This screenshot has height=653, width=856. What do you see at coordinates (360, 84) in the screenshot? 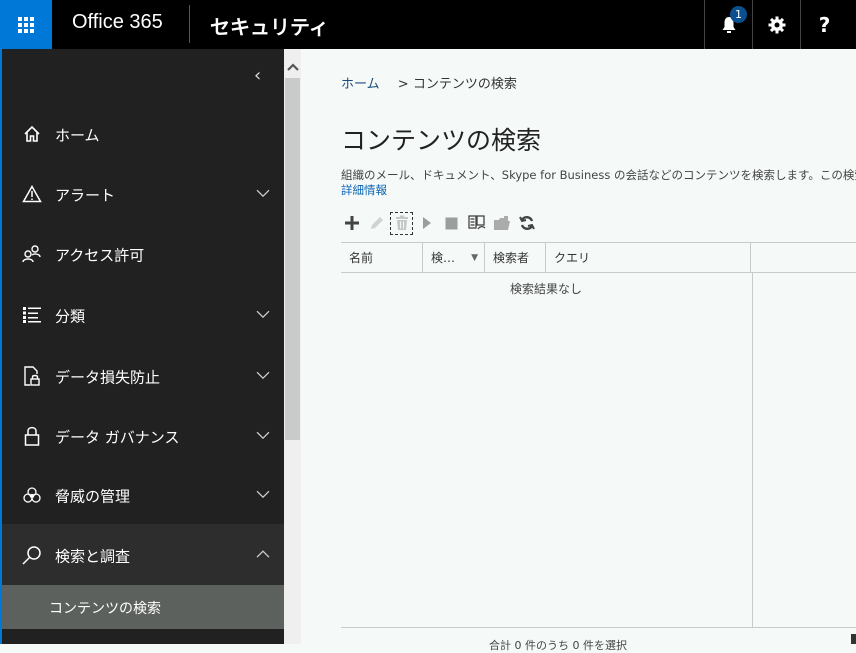
I see `breadcrumb-home-link: ホーム` at bounding box center [360, 84].